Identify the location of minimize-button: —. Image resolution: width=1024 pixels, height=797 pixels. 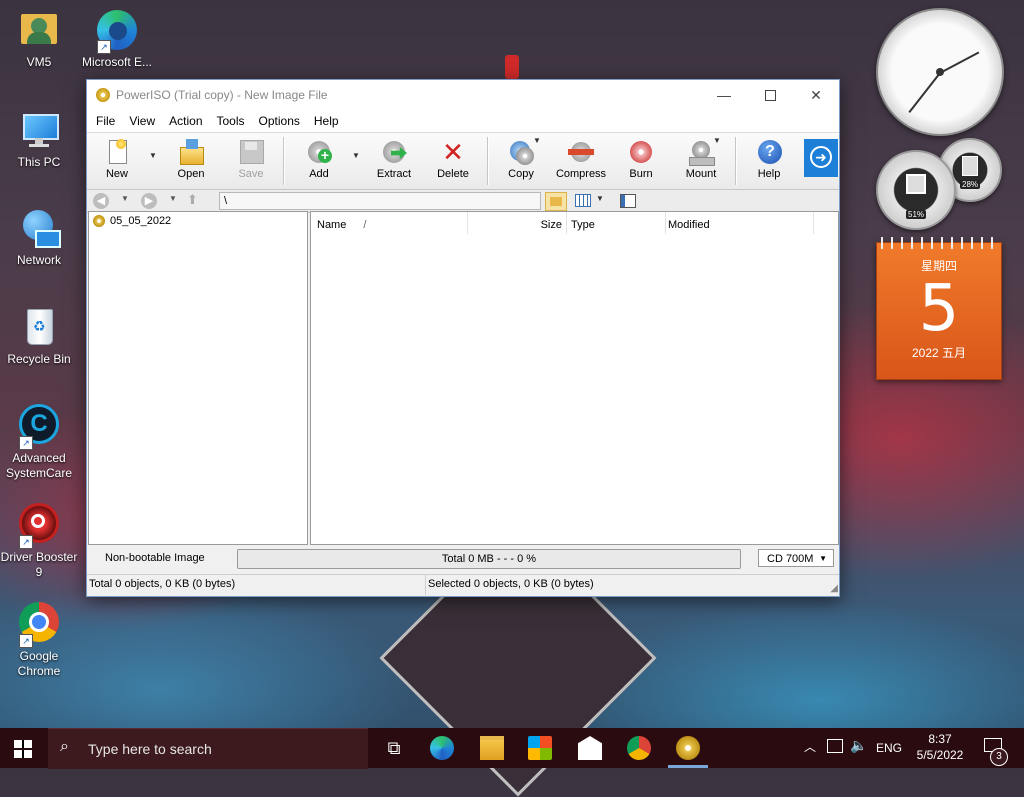
(724, 95).